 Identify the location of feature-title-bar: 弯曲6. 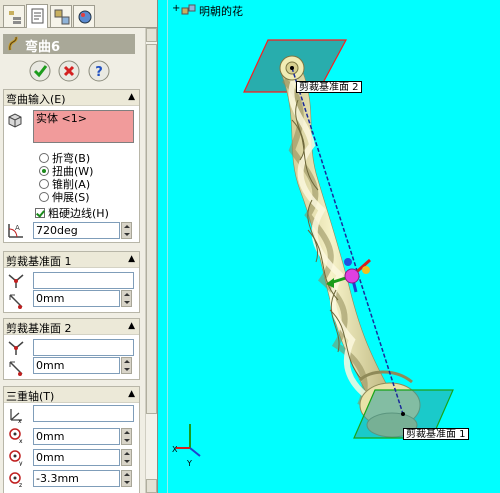
(69, 44).